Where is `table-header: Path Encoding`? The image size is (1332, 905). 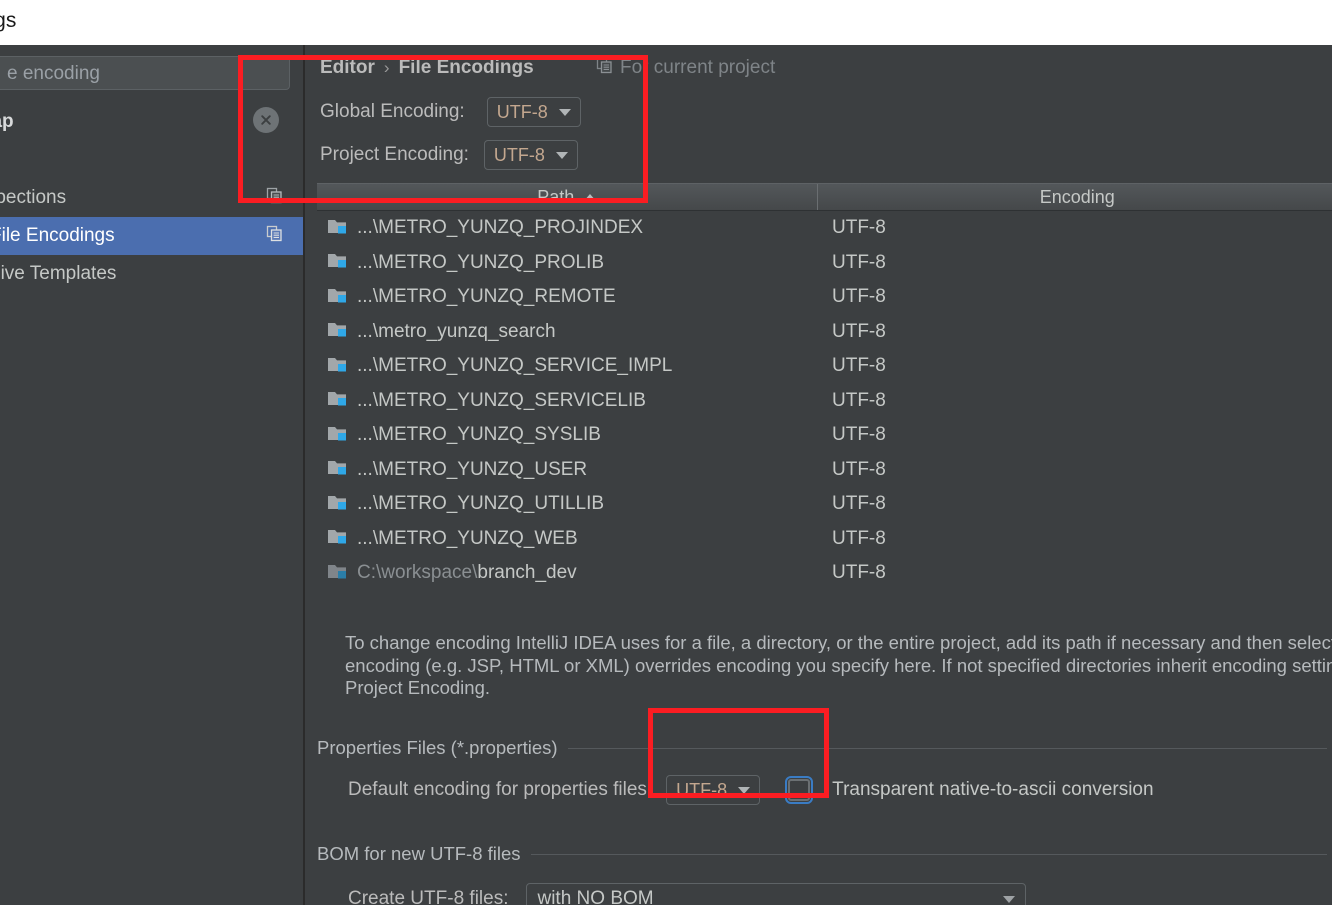
table-header: Path Encoding is located at coordinates (824, 197).